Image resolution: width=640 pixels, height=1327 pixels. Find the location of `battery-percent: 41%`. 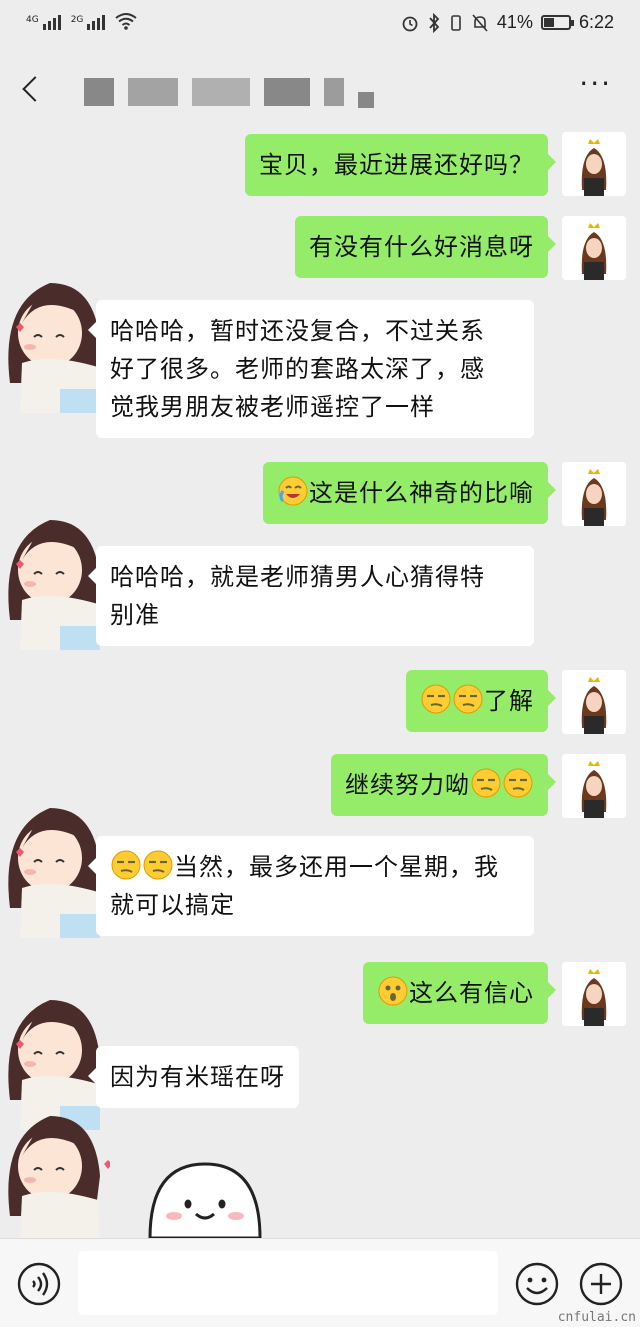

battery-percent: 41% is located at coordinates (514, 22).